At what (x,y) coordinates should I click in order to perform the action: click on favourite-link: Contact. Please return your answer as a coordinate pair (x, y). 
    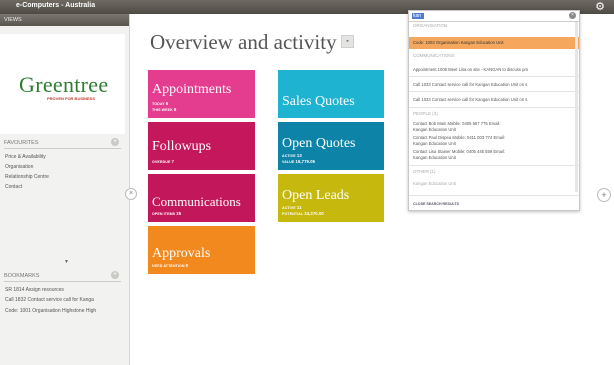
    Looking at the image, I should click on (13, 187).